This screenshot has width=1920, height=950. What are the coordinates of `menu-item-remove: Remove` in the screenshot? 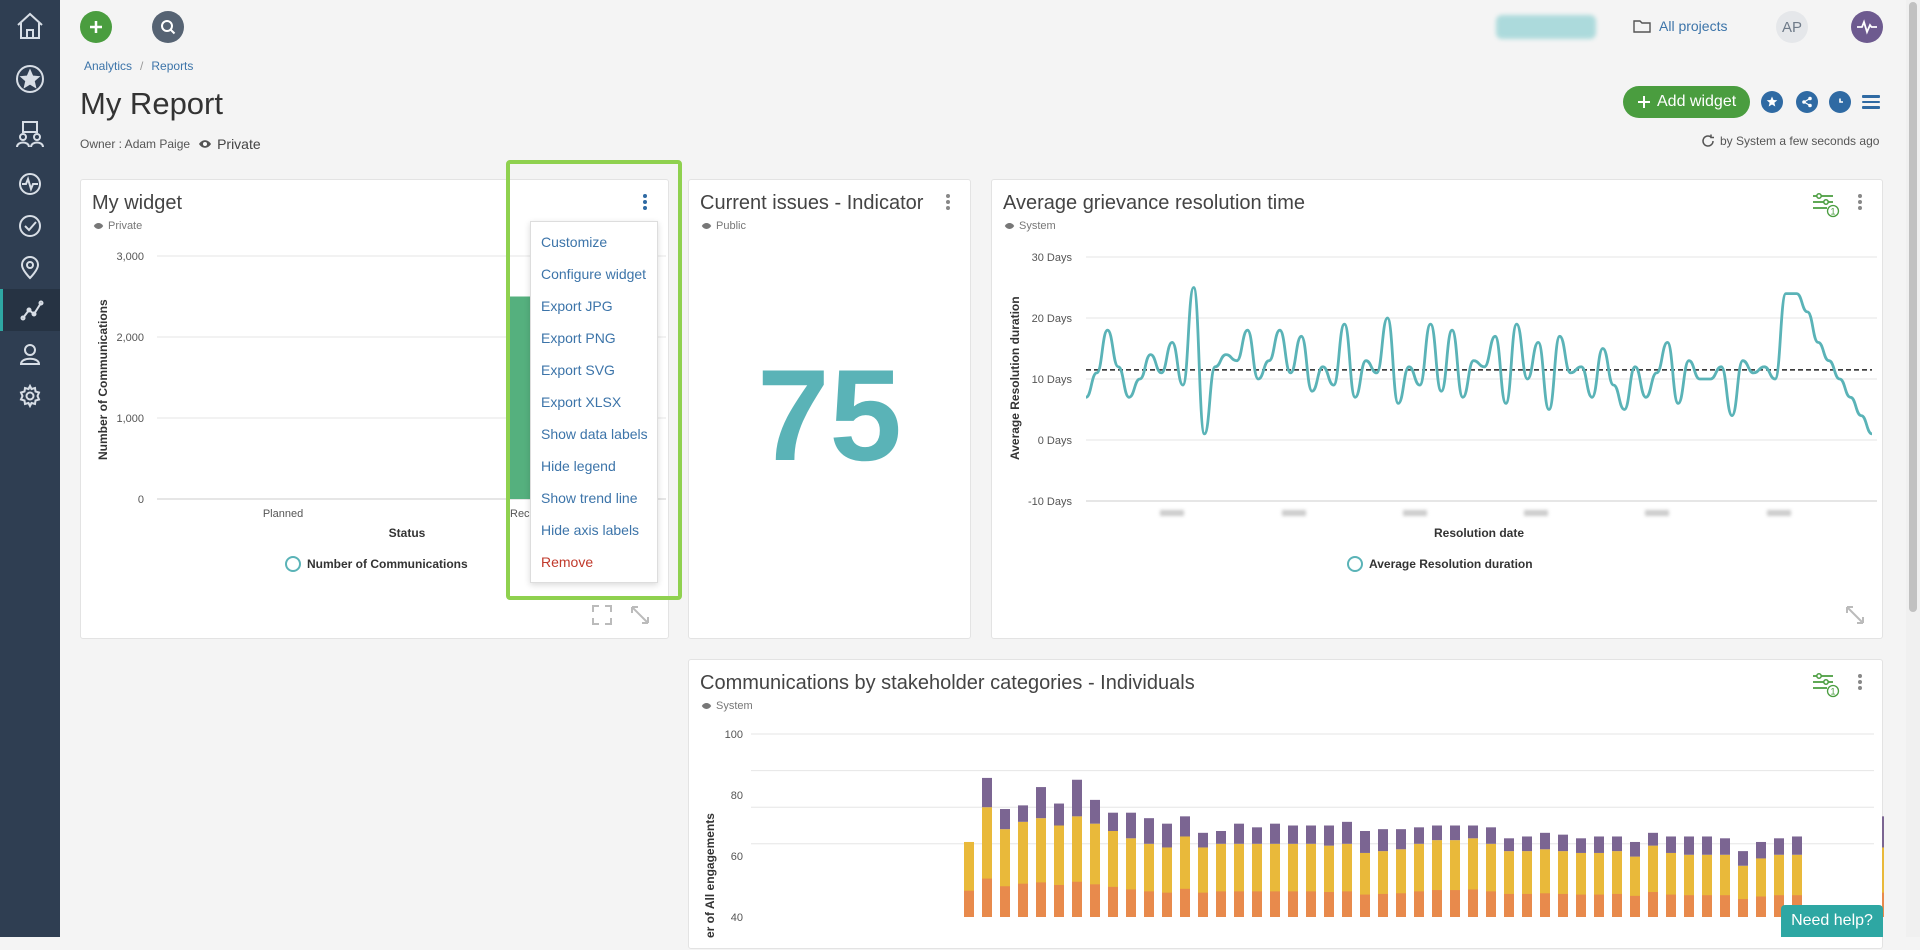 It's located at (594, 562).